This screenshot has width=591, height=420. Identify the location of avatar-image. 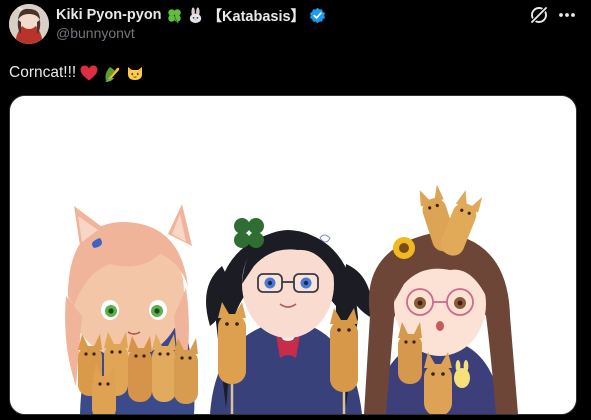
(29, 24).